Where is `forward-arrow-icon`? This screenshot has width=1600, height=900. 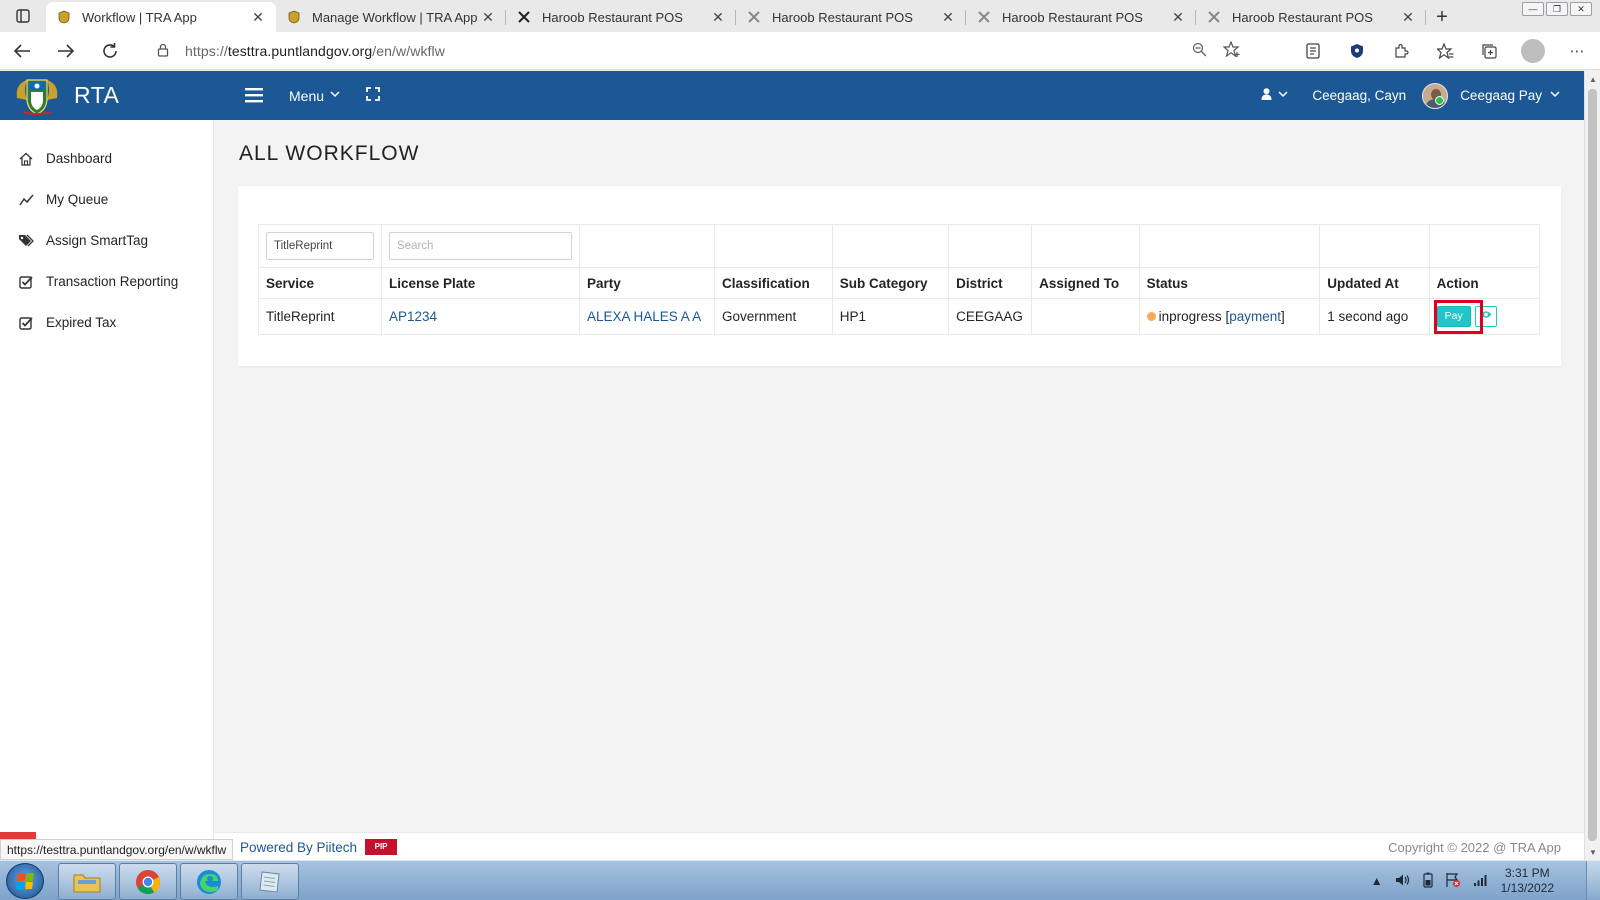
forward-arrow-icon is located at coordinates (66, 50).